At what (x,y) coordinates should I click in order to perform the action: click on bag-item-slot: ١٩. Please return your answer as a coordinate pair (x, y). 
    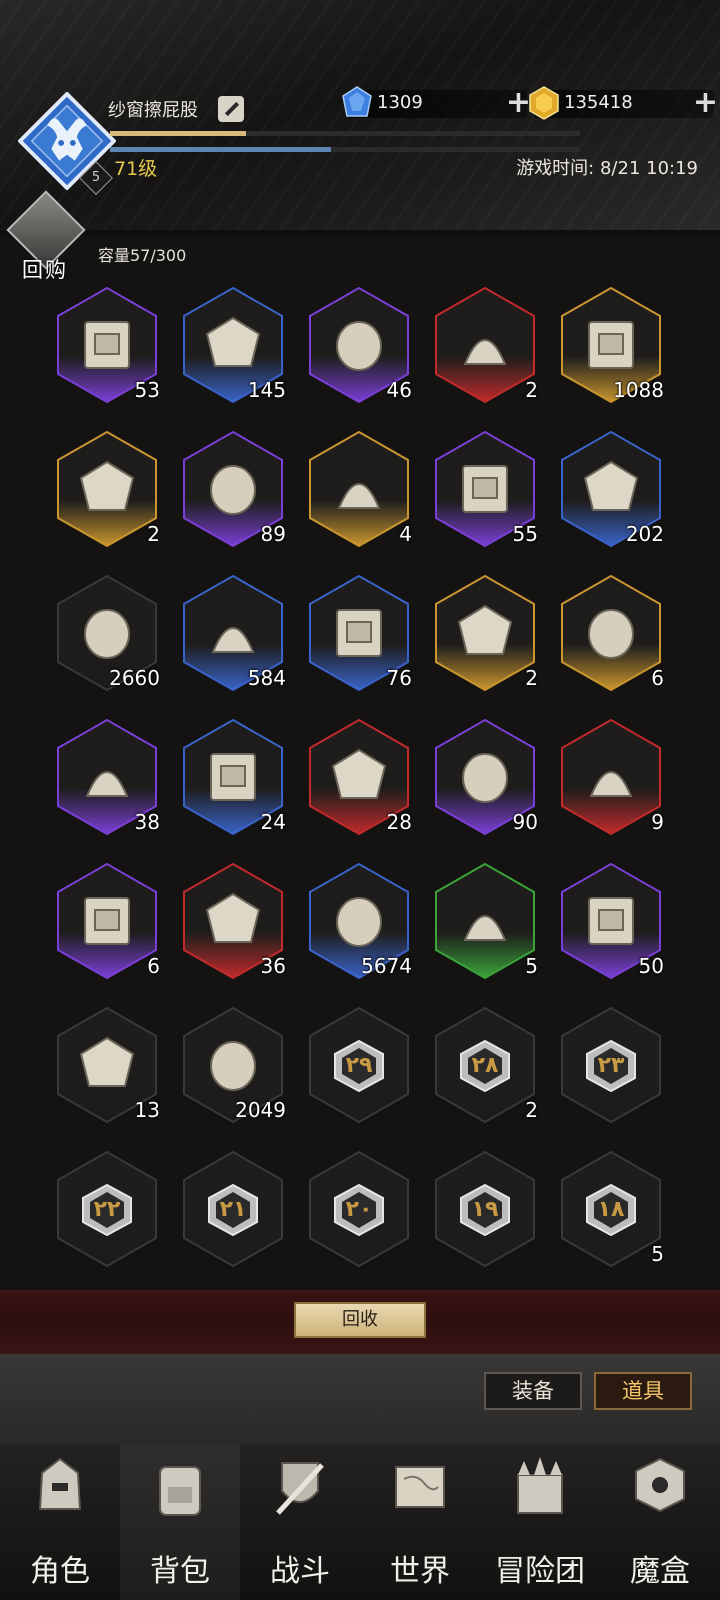
    Looking at the image, I should click on (485, 1212).